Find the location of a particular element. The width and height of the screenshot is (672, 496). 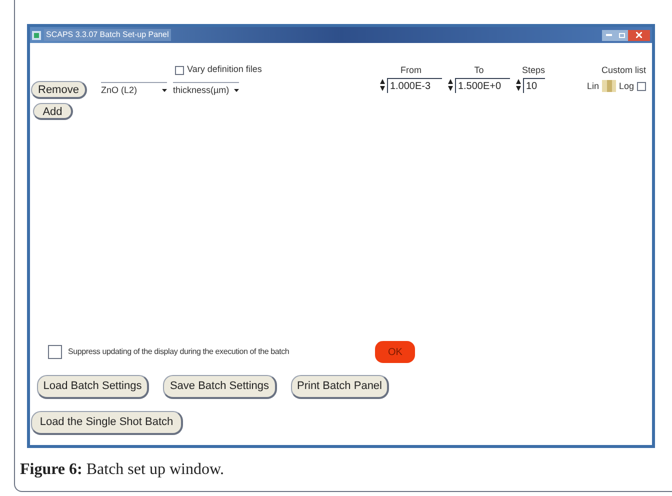

close-button is located at coordinates (639, 35).